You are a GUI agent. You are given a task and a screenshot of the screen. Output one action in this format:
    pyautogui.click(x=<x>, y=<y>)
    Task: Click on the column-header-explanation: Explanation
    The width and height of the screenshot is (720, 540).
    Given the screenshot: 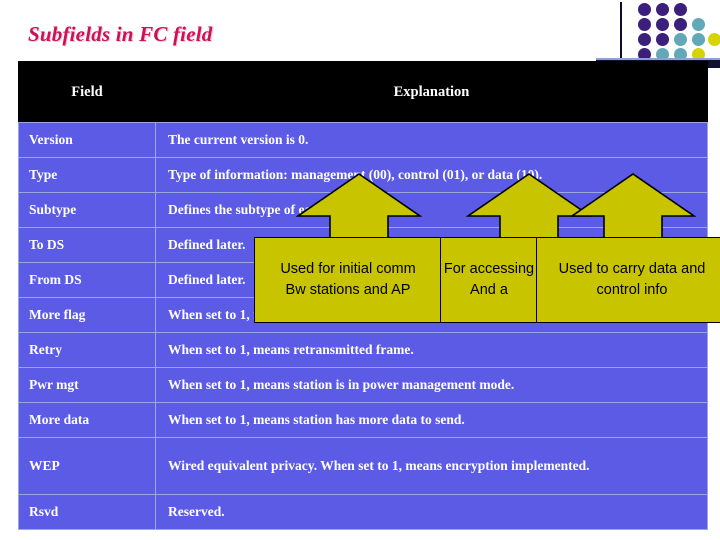 What is the action you would take?
    pyautogui.click(x=431, y=92)
    